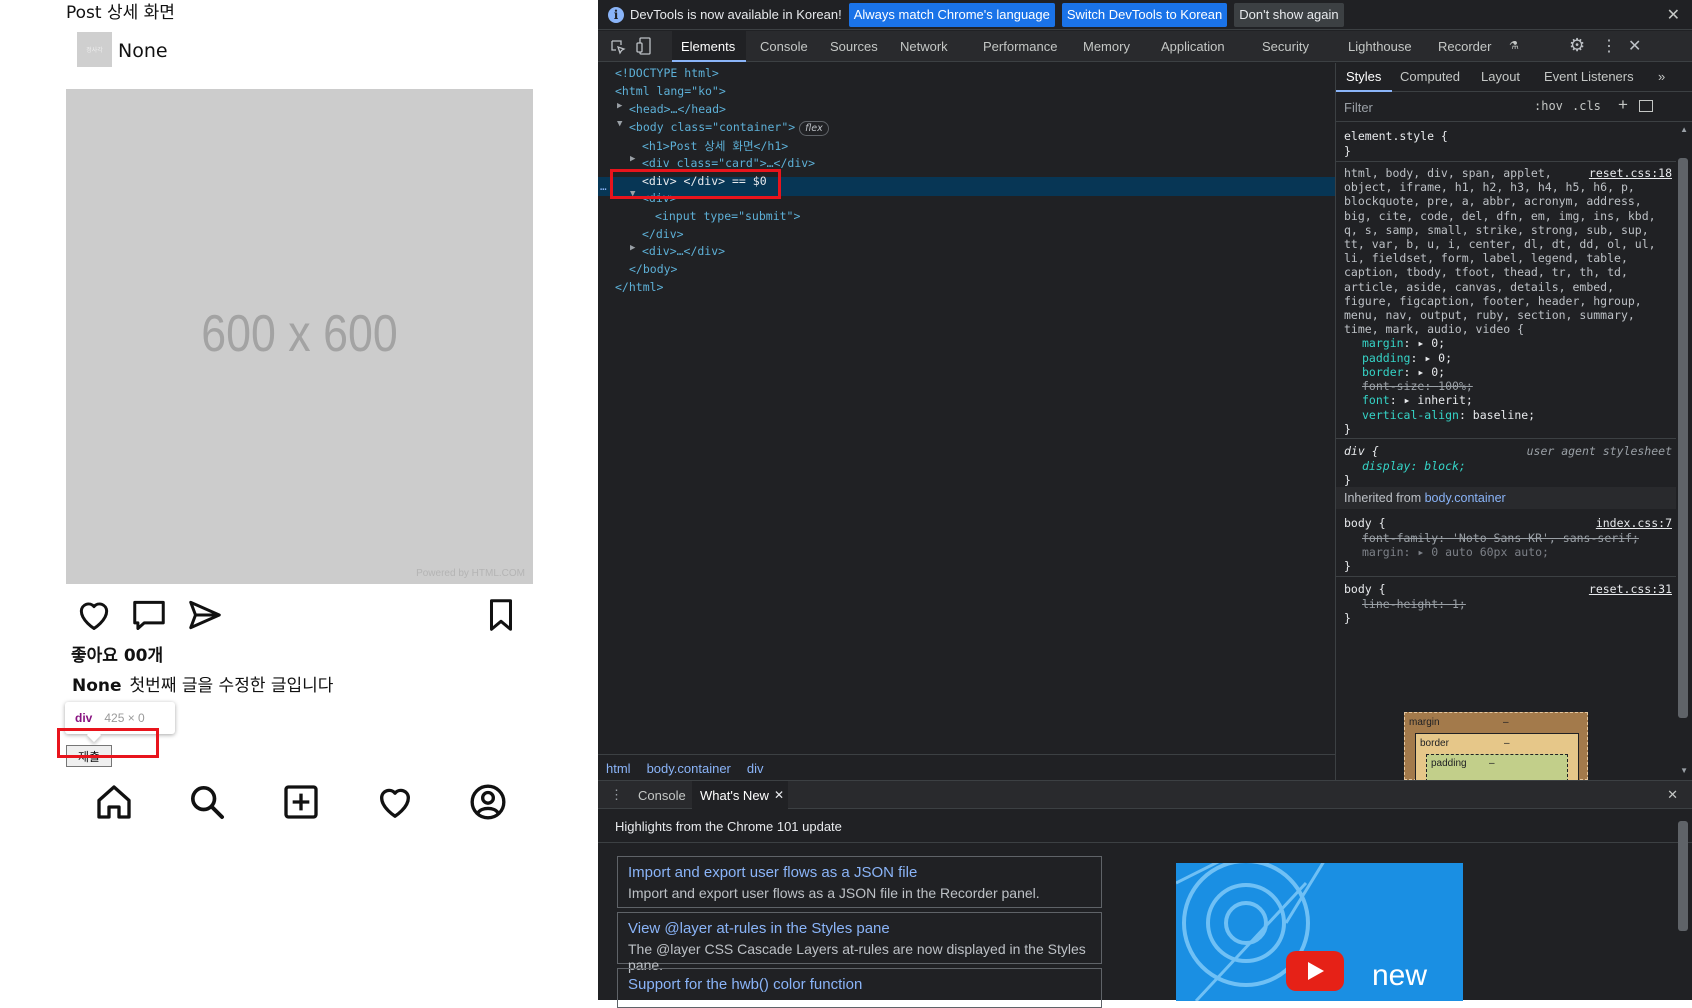  What do you see at coordinates (1289, 14) in the screenshot?
I see `dont-show-again-button: Don't show again` at bounding box center [1289, 14].